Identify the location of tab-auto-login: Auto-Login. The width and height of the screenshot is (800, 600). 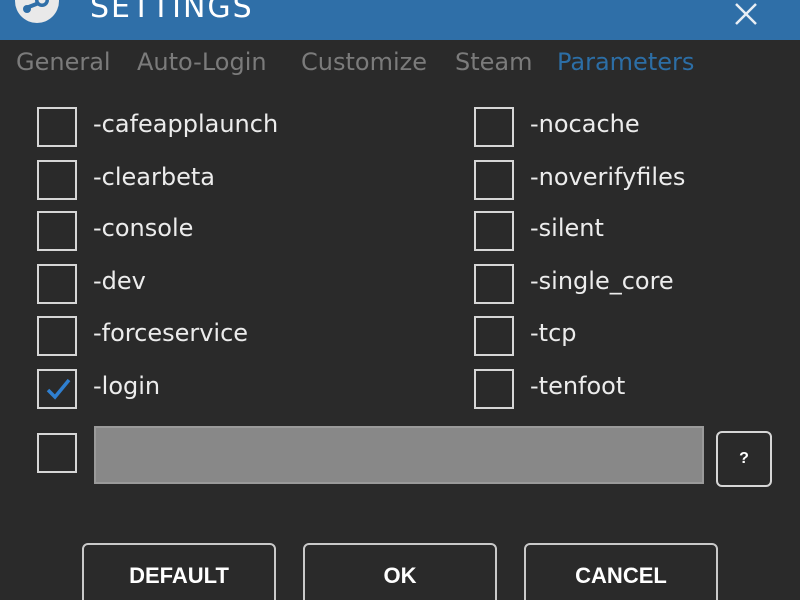
(202, 62).